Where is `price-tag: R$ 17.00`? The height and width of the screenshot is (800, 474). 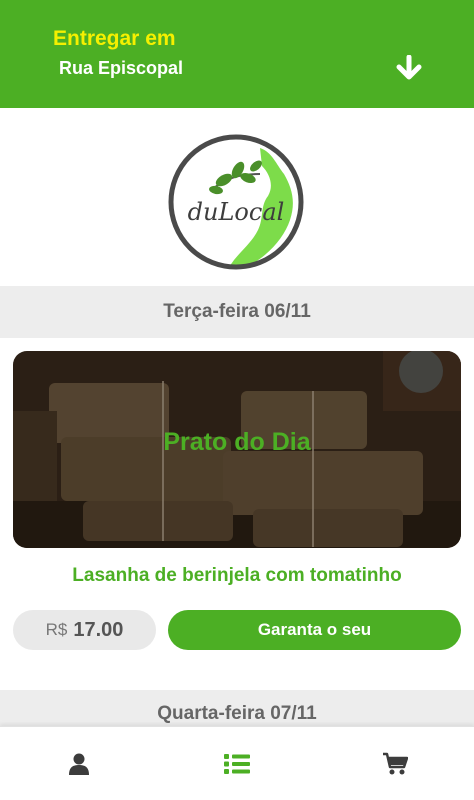
price-tag: R$ 17.00 is located at coordinates (84, 630).